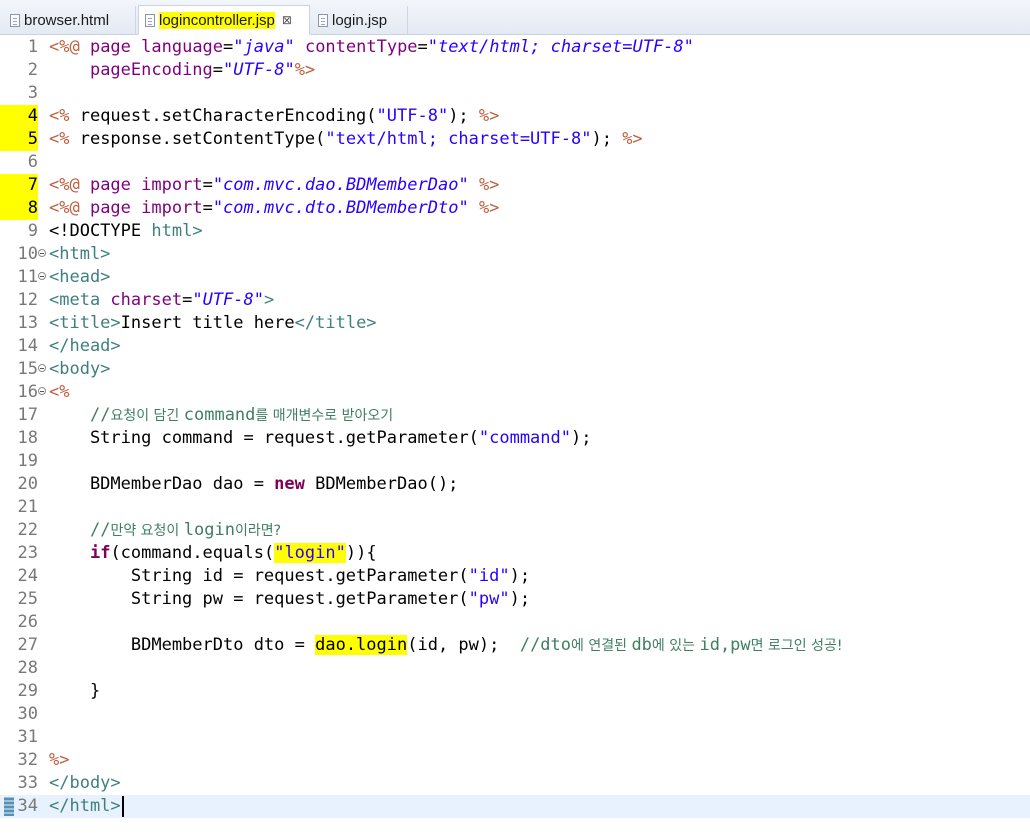  What do you see at coordinates (371, 553) in the screenshot?
I see `code-token: {` at bounding box center [371, 553].